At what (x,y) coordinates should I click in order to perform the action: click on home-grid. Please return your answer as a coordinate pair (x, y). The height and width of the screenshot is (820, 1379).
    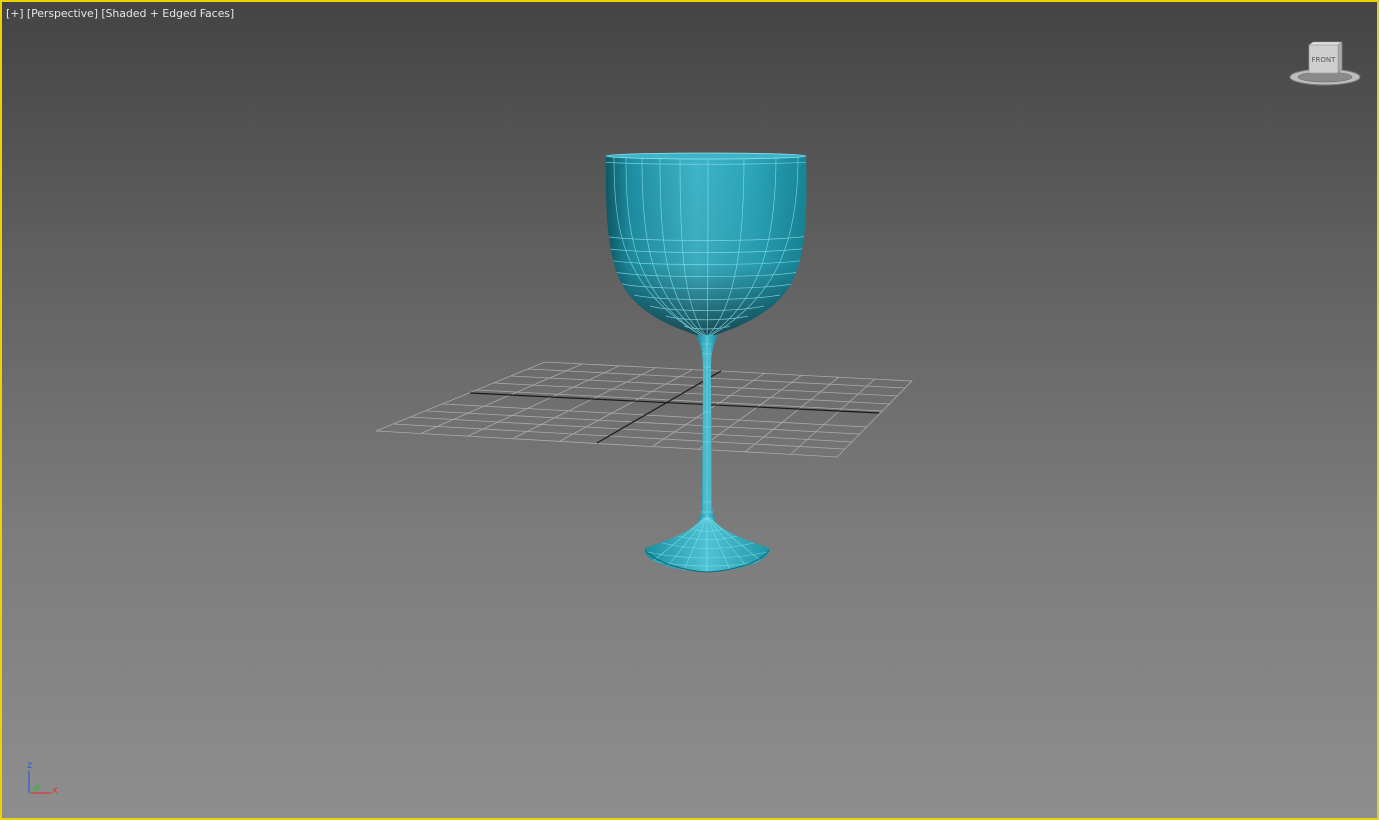
    Looking at the image, I should click on (644, 409).